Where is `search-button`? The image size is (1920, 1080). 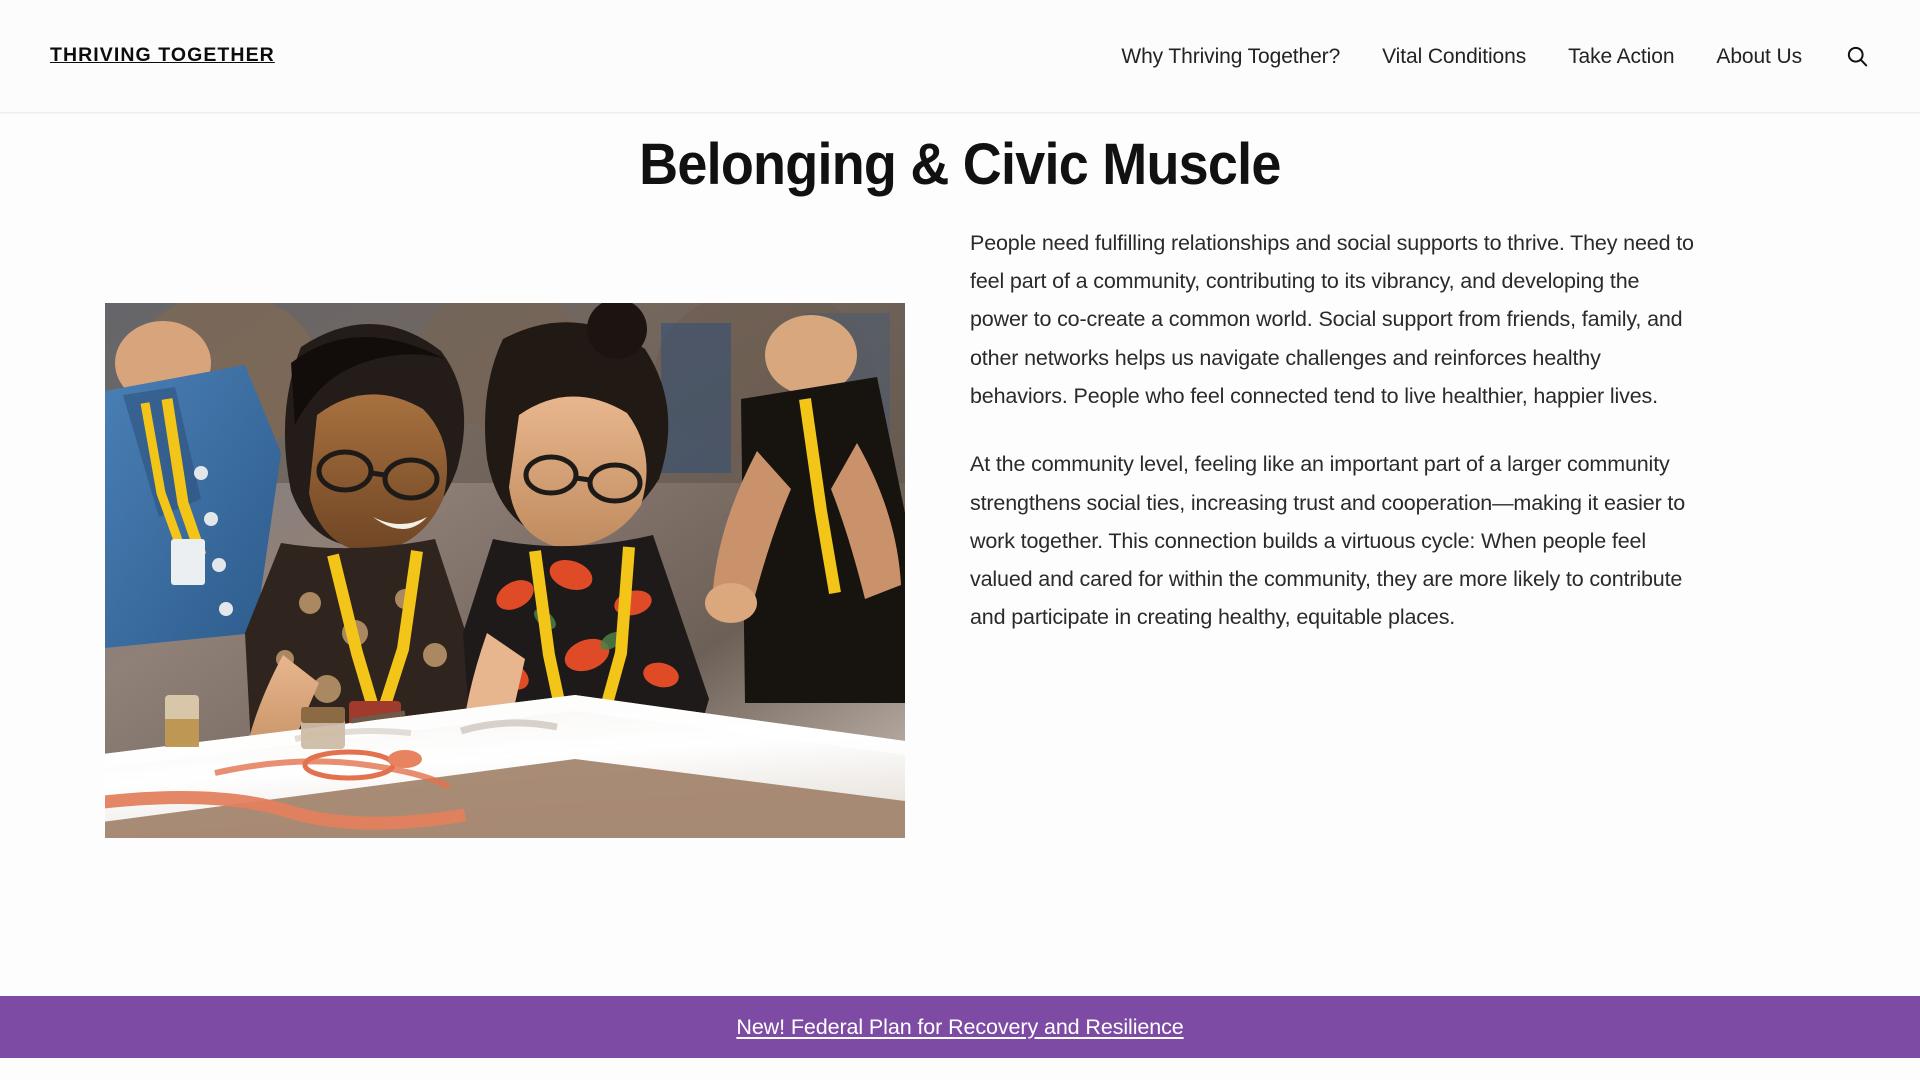 search-button is located at coordinates (1848, 56).